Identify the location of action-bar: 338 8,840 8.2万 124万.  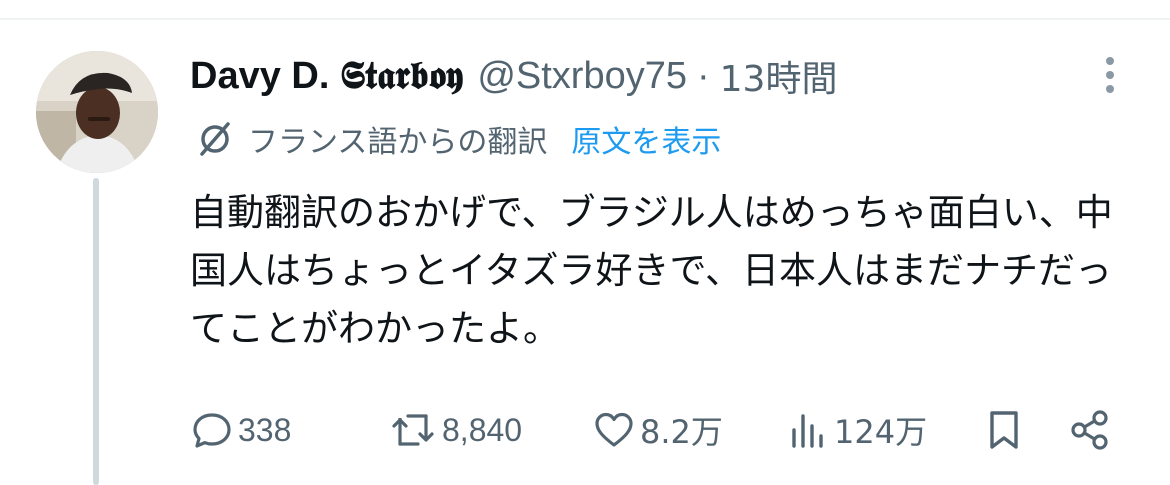
(655, 430).